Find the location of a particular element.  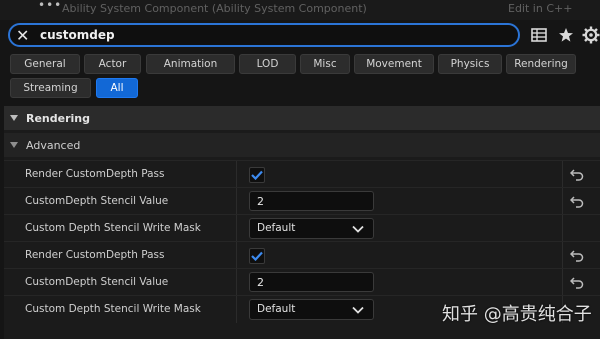

filter-movement-button: Movement is located at coordinates (394, 64).